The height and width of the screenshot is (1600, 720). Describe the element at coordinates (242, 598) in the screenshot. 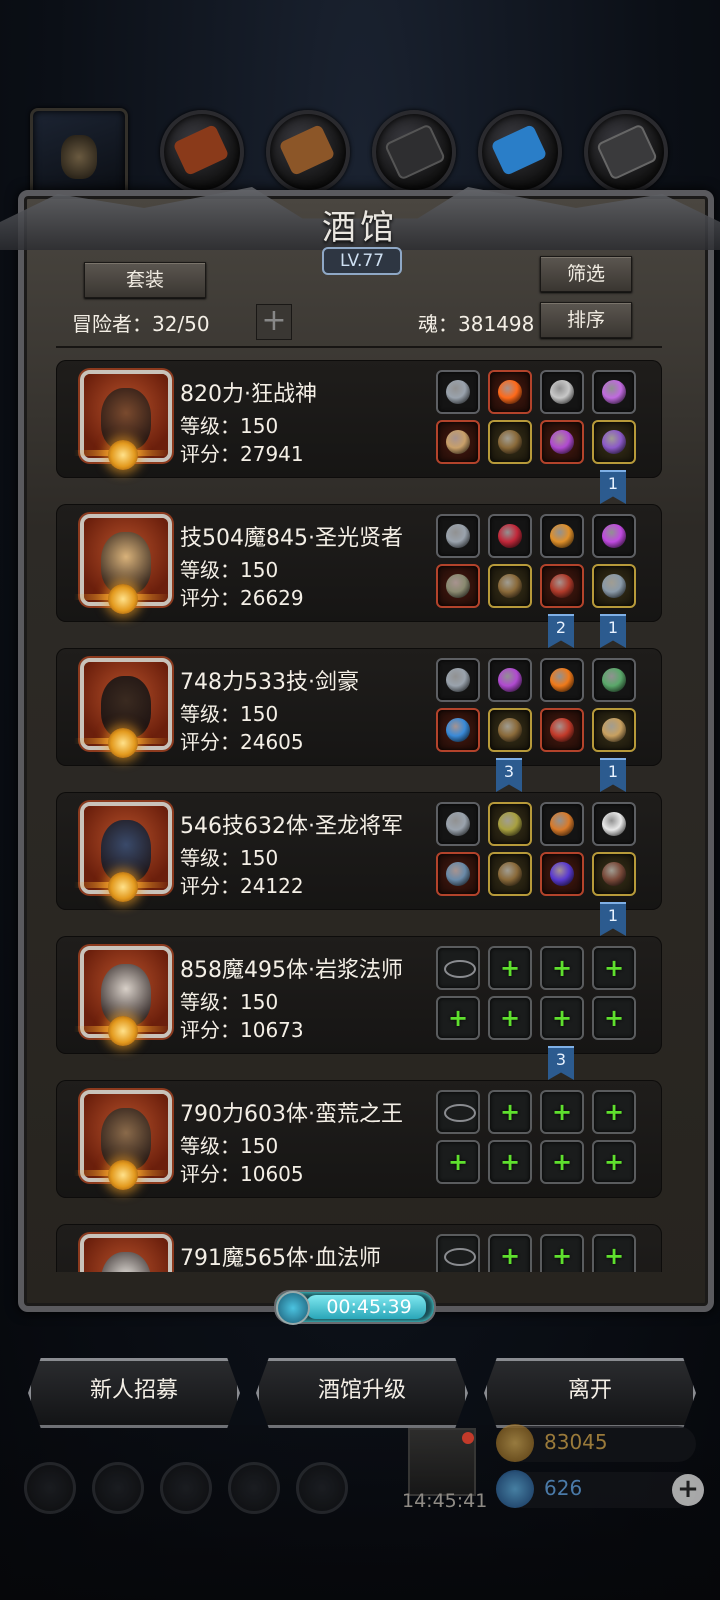

I see `hero-score: 评分：26629` at that location.